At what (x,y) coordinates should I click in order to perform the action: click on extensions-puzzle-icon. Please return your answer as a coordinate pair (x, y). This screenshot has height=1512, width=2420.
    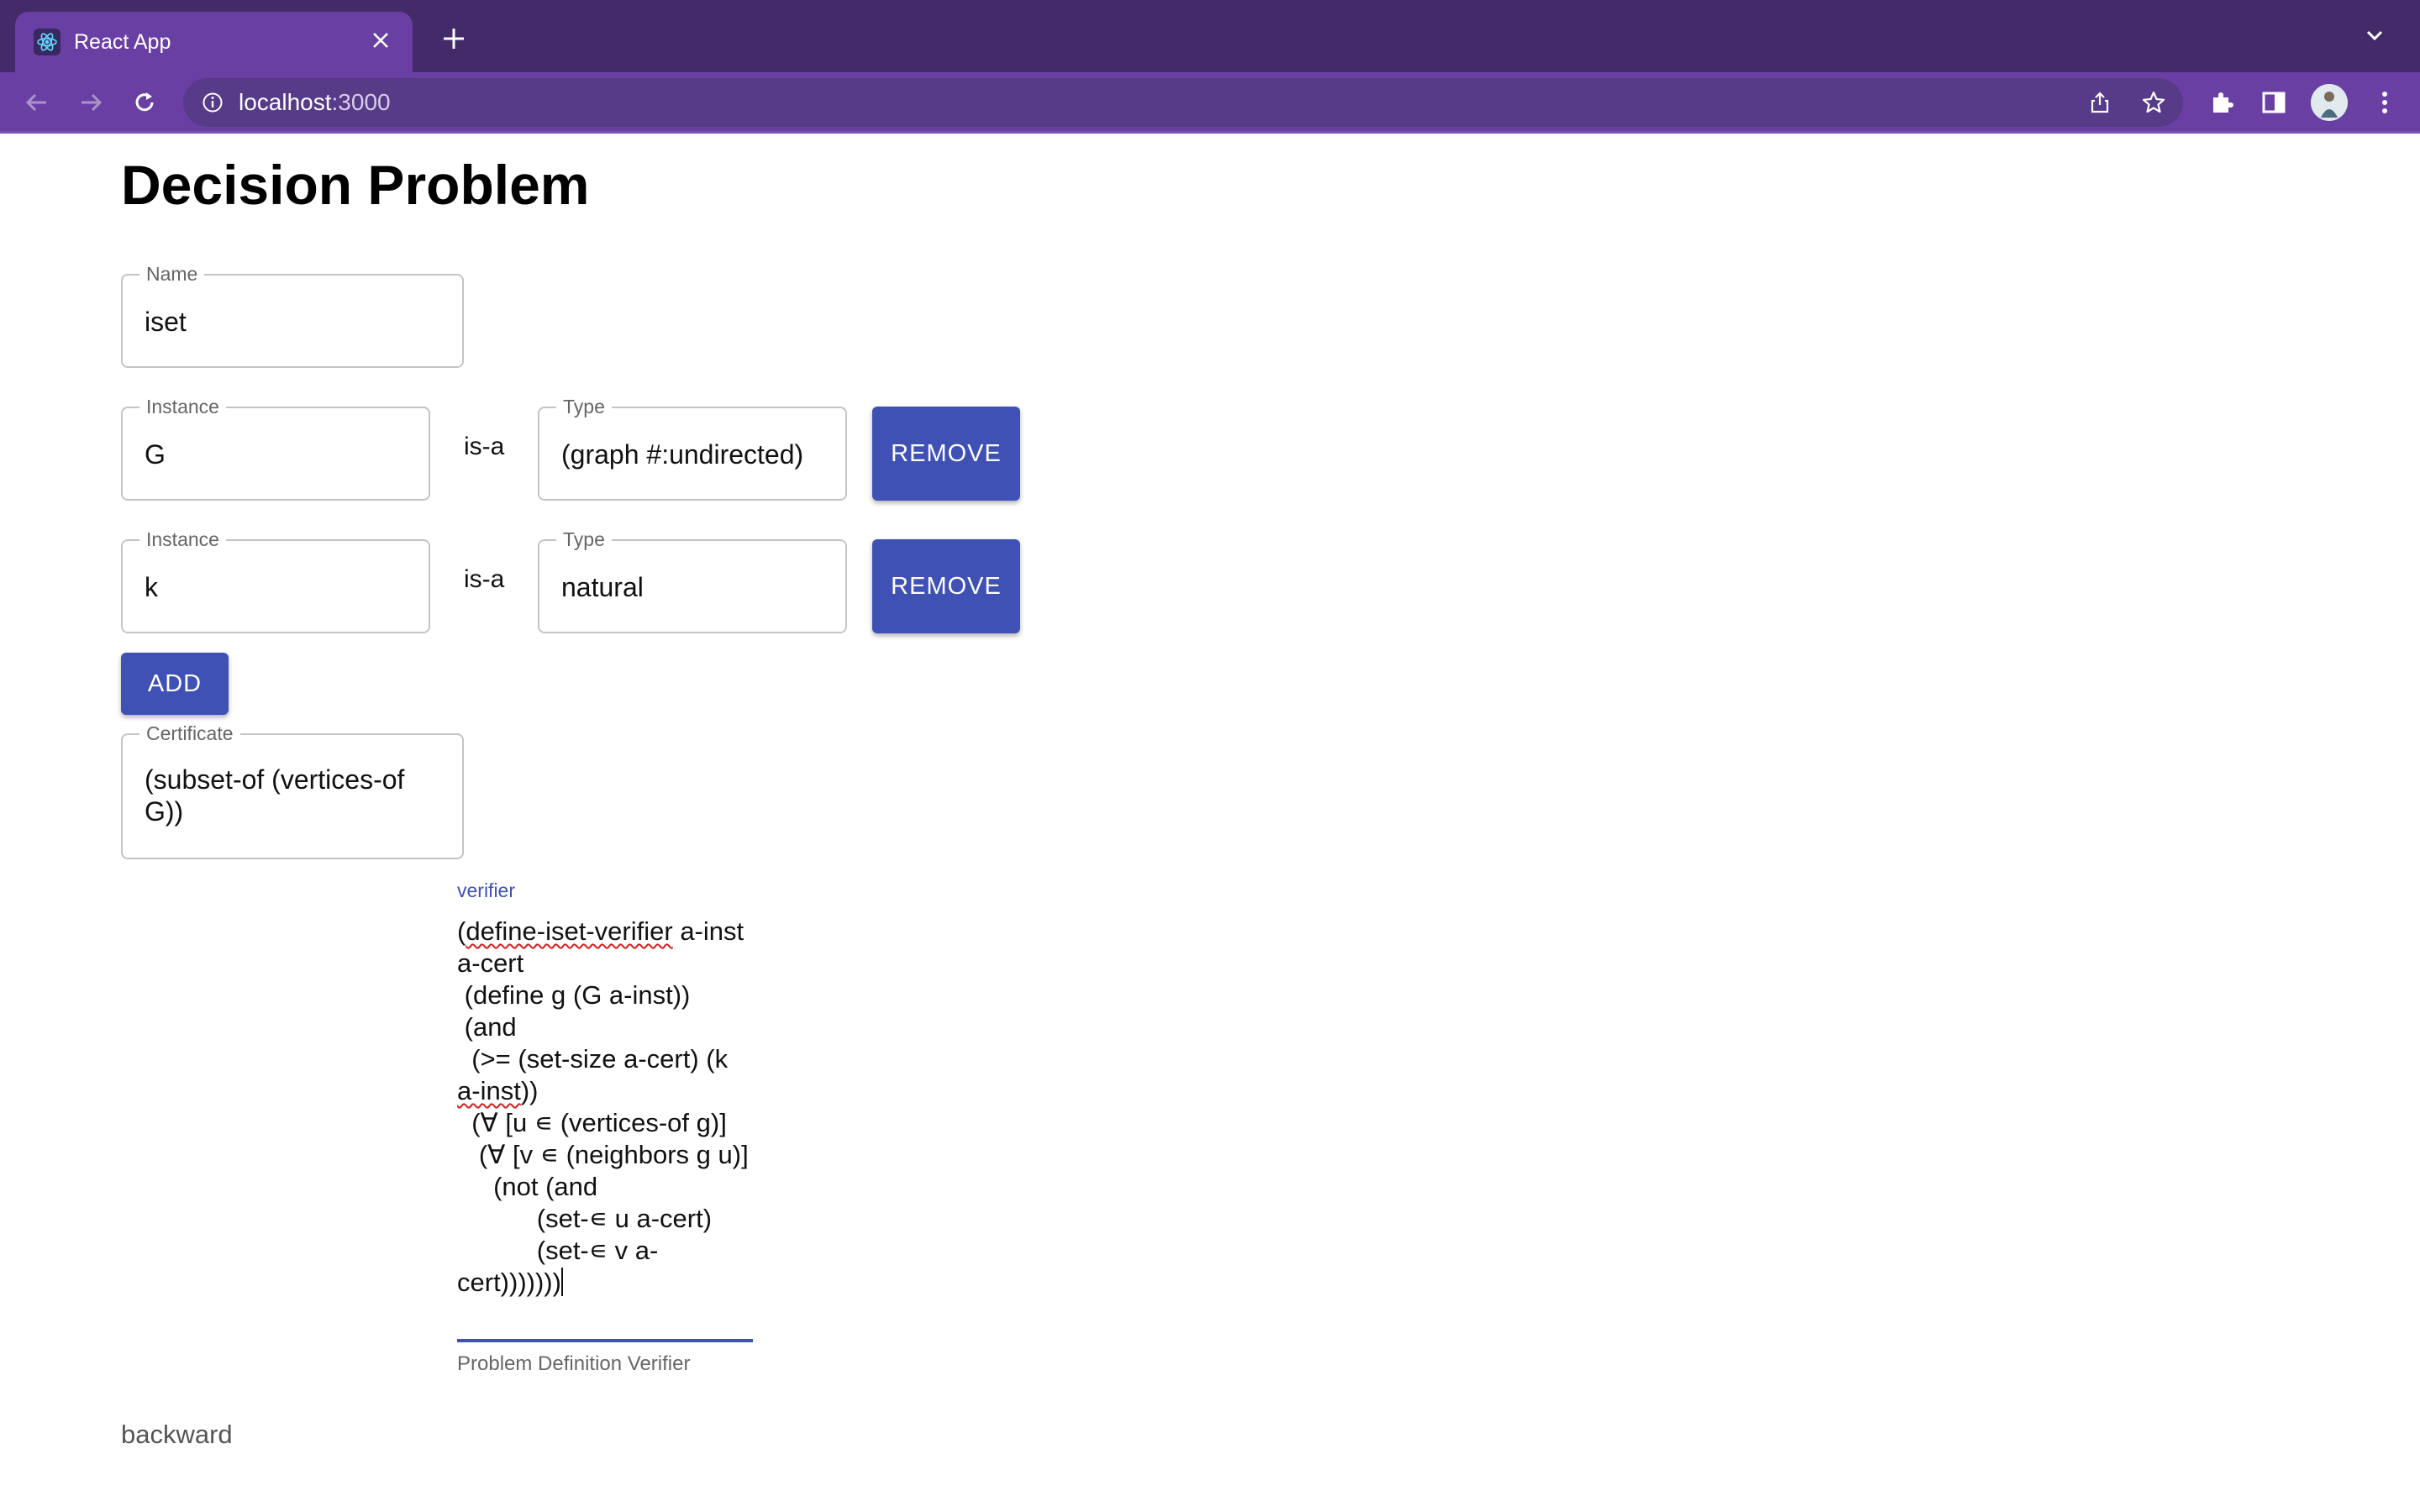
    Looking at the image, I should click on (2221, 102).